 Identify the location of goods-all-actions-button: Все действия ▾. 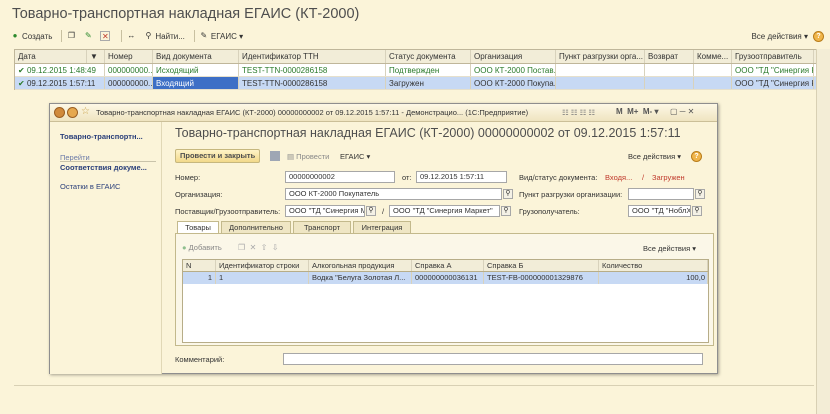
(669, 248).